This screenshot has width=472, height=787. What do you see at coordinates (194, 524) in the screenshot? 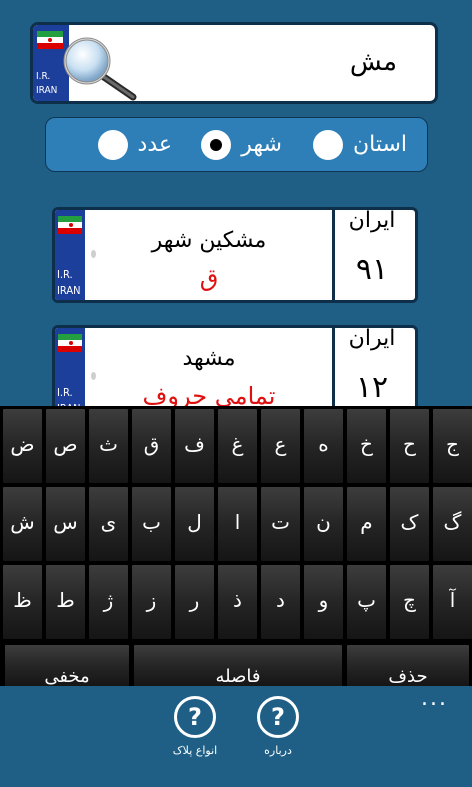
I see `key: ل` at bounding box center [194, 524].